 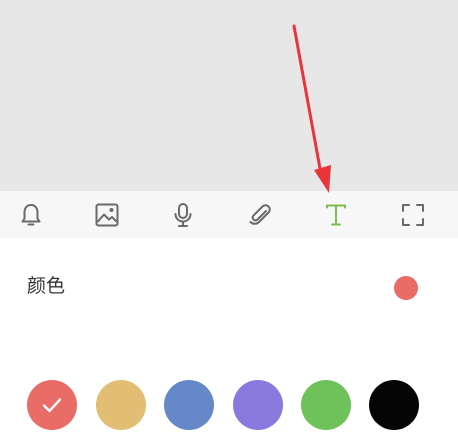 I want to click on fullscreen-button, so click(x=413, y=214).